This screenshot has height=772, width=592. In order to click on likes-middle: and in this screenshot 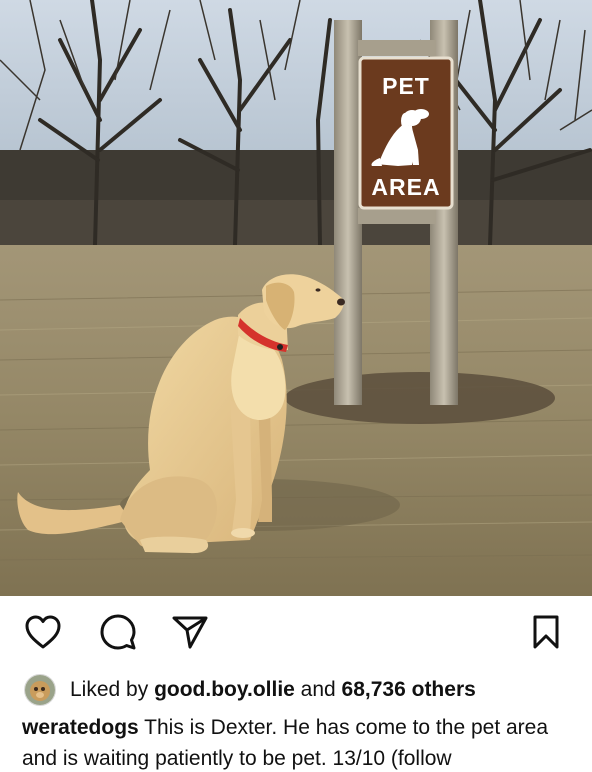, I will do `click(318, 689)`.